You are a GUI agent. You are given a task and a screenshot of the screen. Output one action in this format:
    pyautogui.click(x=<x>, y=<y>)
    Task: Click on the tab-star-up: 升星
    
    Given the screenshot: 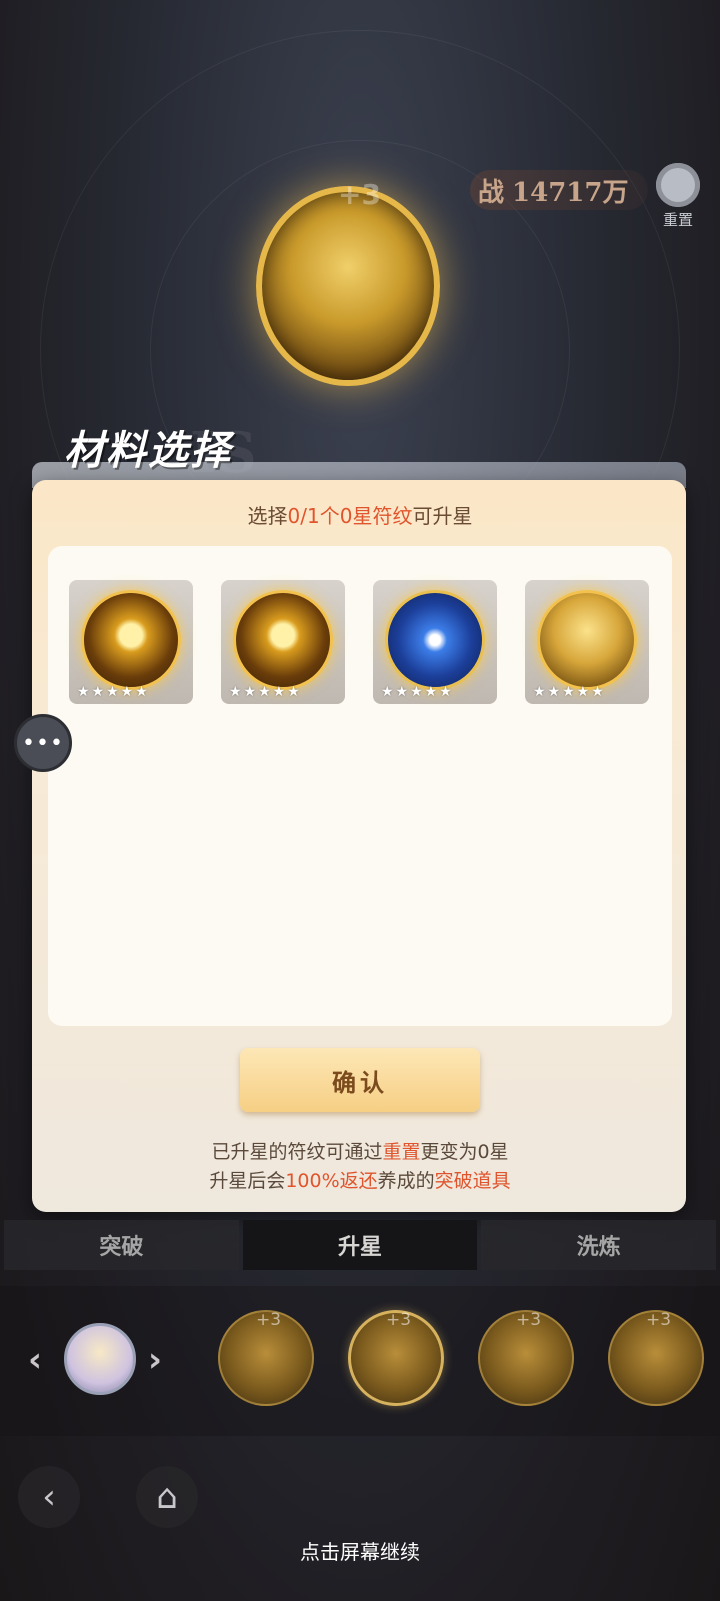 What is the action you would take?
    pyautogui.click(x=360, y=1245)
    